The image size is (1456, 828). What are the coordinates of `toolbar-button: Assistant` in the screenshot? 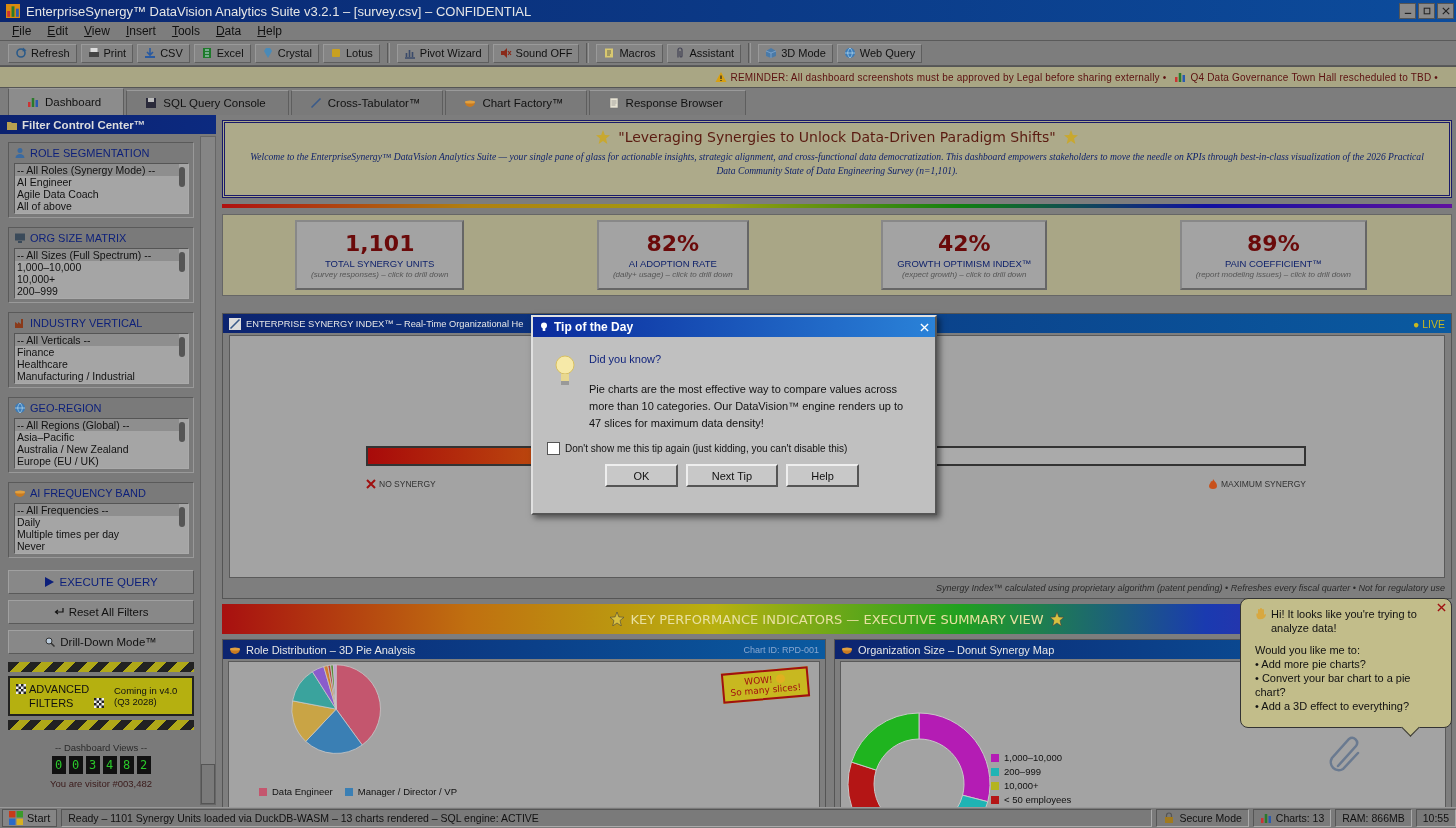 It's located at (704, 53).